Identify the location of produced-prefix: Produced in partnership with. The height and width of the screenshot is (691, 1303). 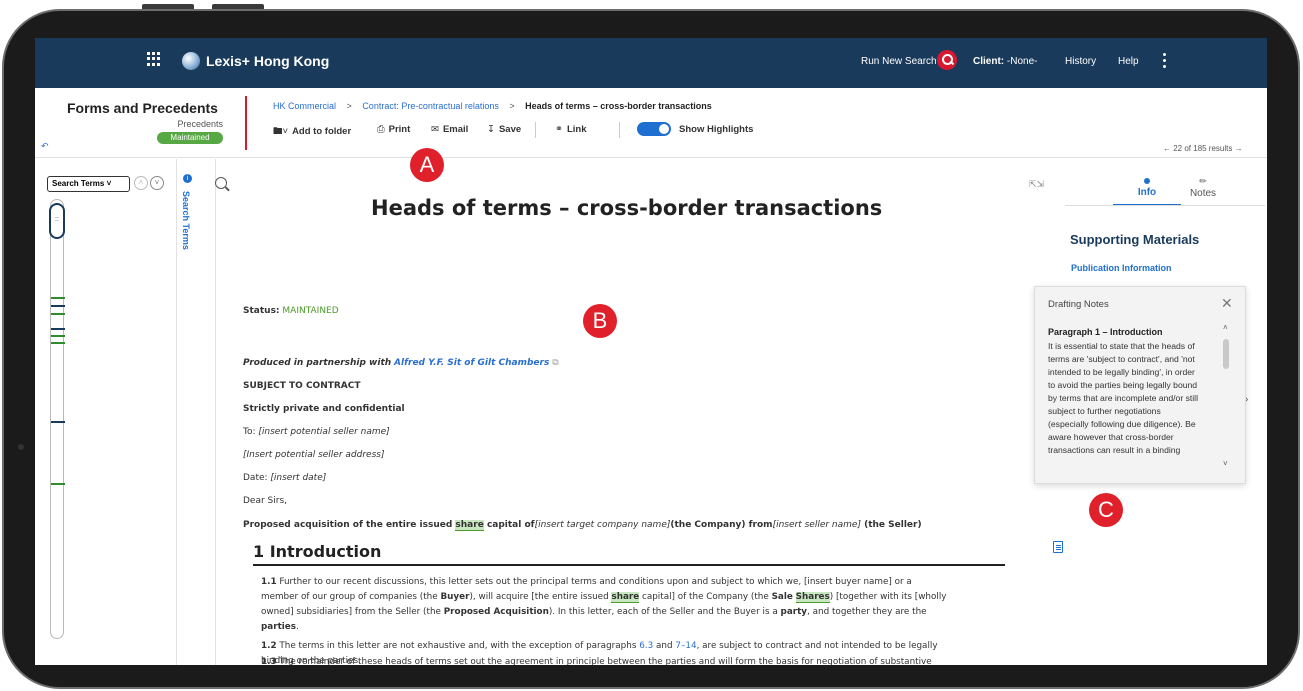
(317, 363).